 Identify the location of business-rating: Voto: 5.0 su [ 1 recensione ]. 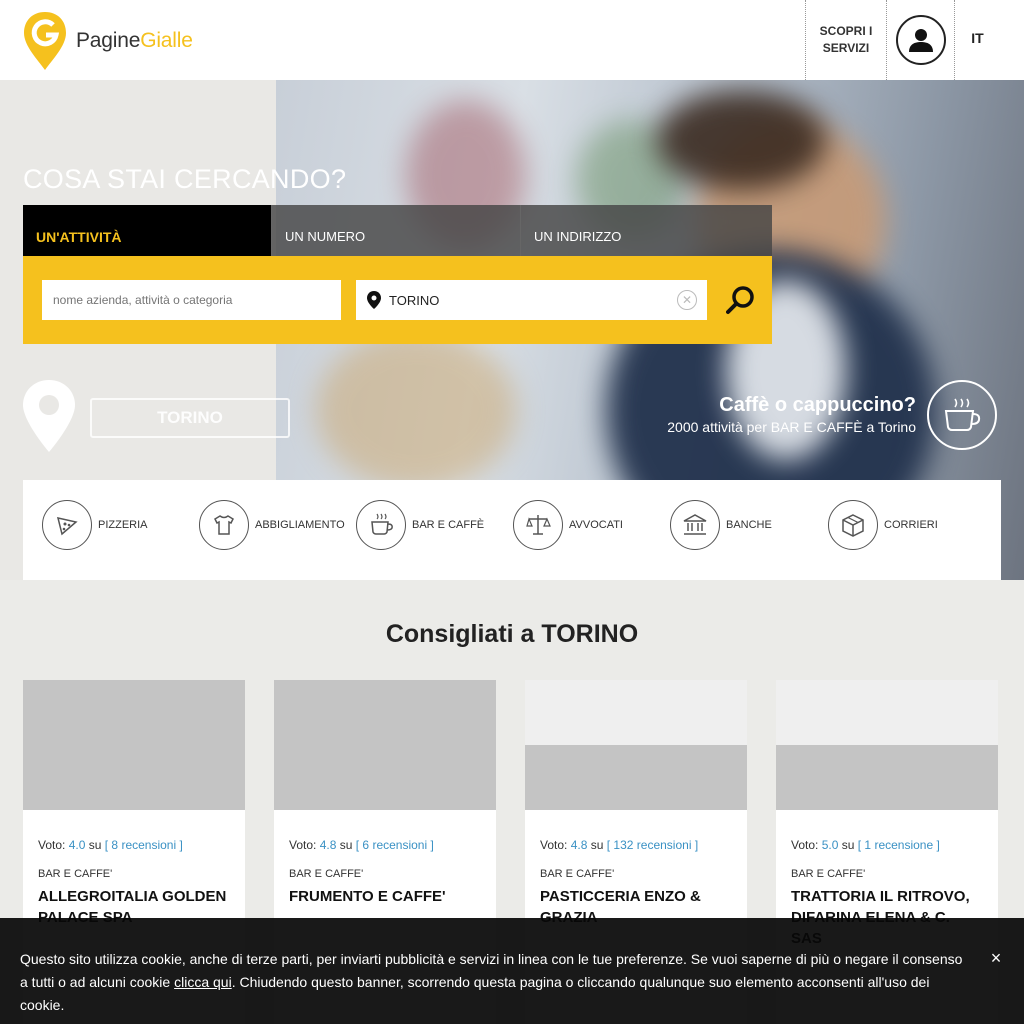
(865, 845).